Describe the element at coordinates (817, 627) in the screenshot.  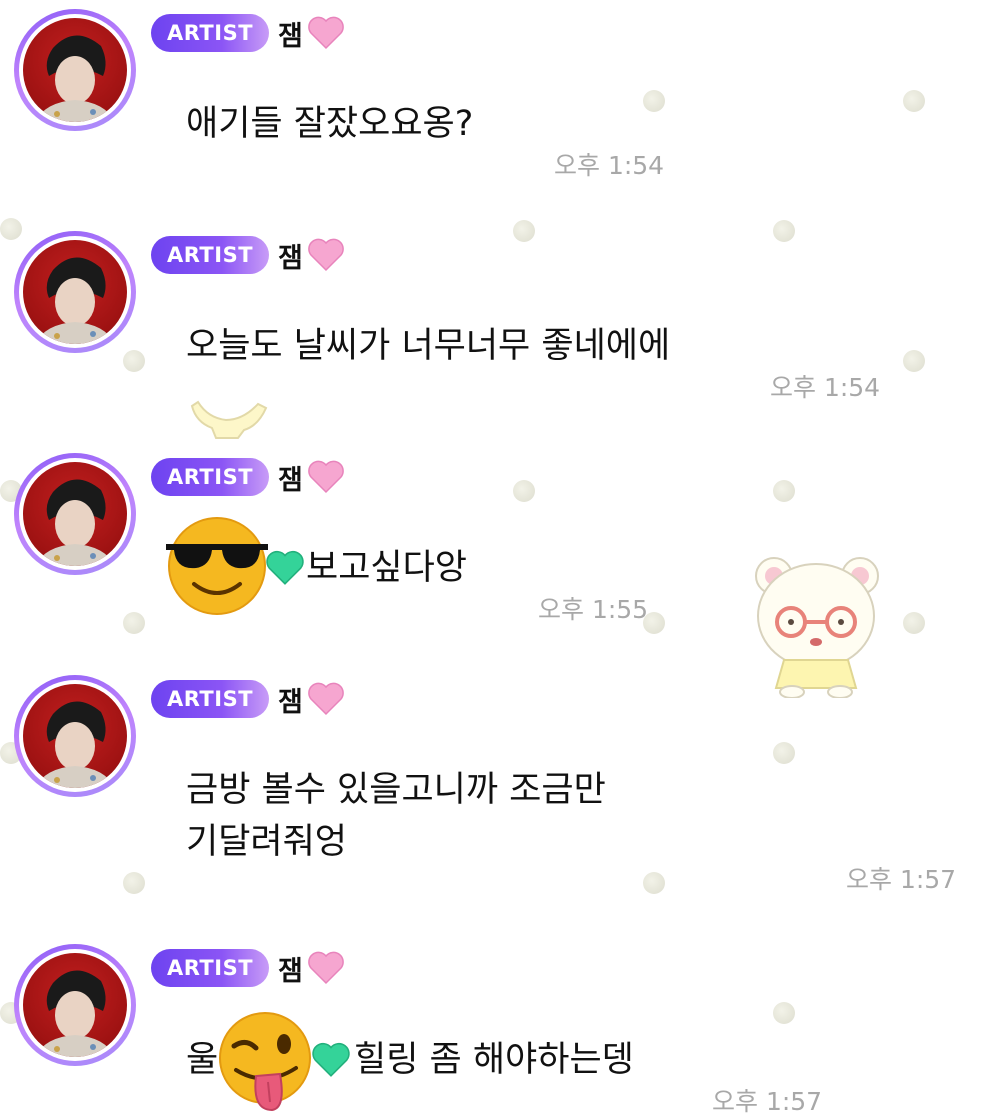
I see `bear-with-glasses-icon` at that location.